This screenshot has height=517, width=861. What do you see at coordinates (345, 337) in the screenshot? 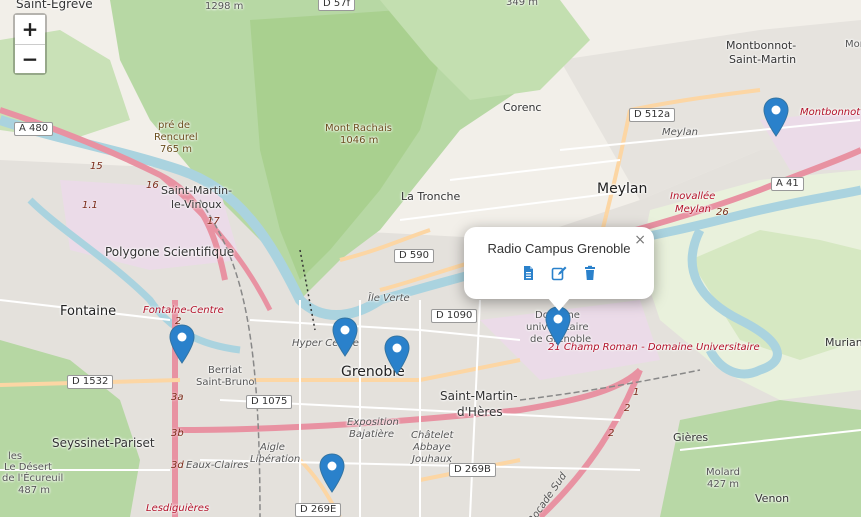
I see `marker-hyper-centre` at bounding box center [345, 337].